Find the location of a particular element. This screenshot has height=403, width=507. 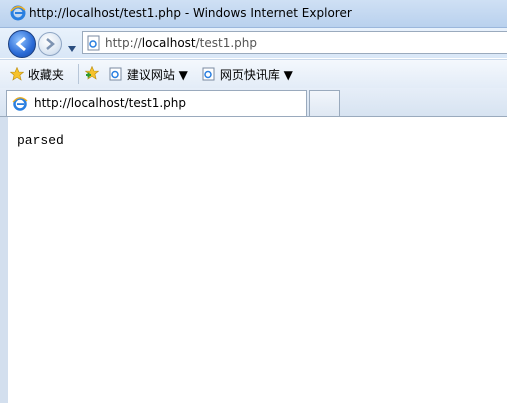

favorites-label: 收藏夹 is located at coordinates (45, 75).